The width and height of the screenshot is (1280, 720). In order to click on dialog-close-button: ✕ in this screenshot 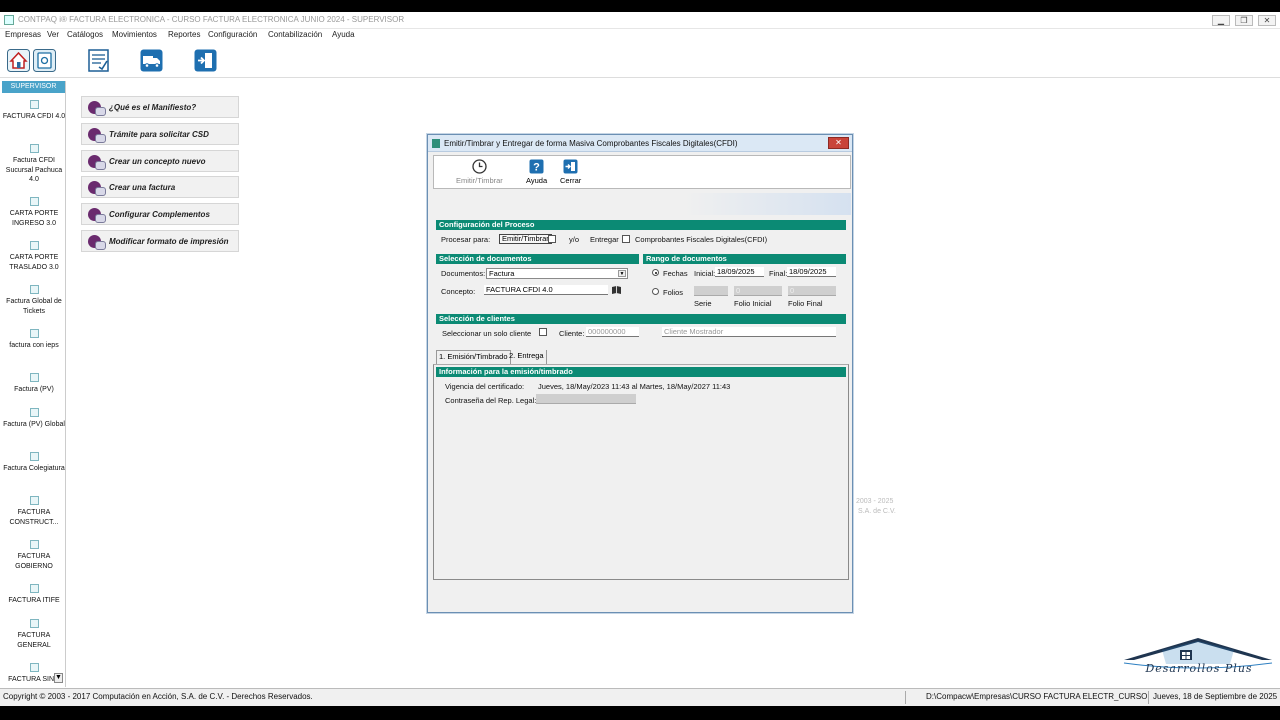, I will do `click(838, 143)`.